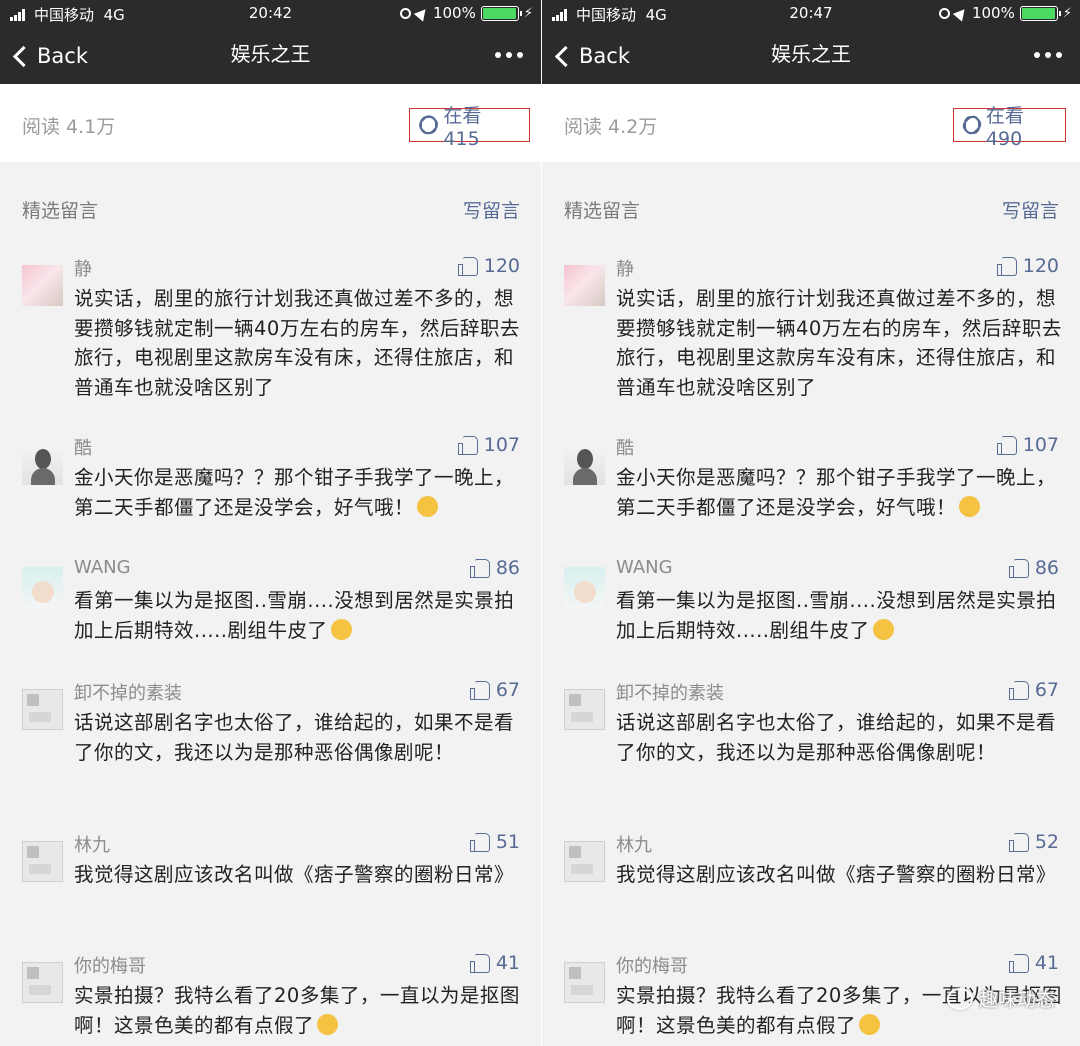 The height and width of the screenshot is (1046, 1080). I want to click on status-bar: 中国移动 4G 20:42 100% ⚡, so click(270, 14).